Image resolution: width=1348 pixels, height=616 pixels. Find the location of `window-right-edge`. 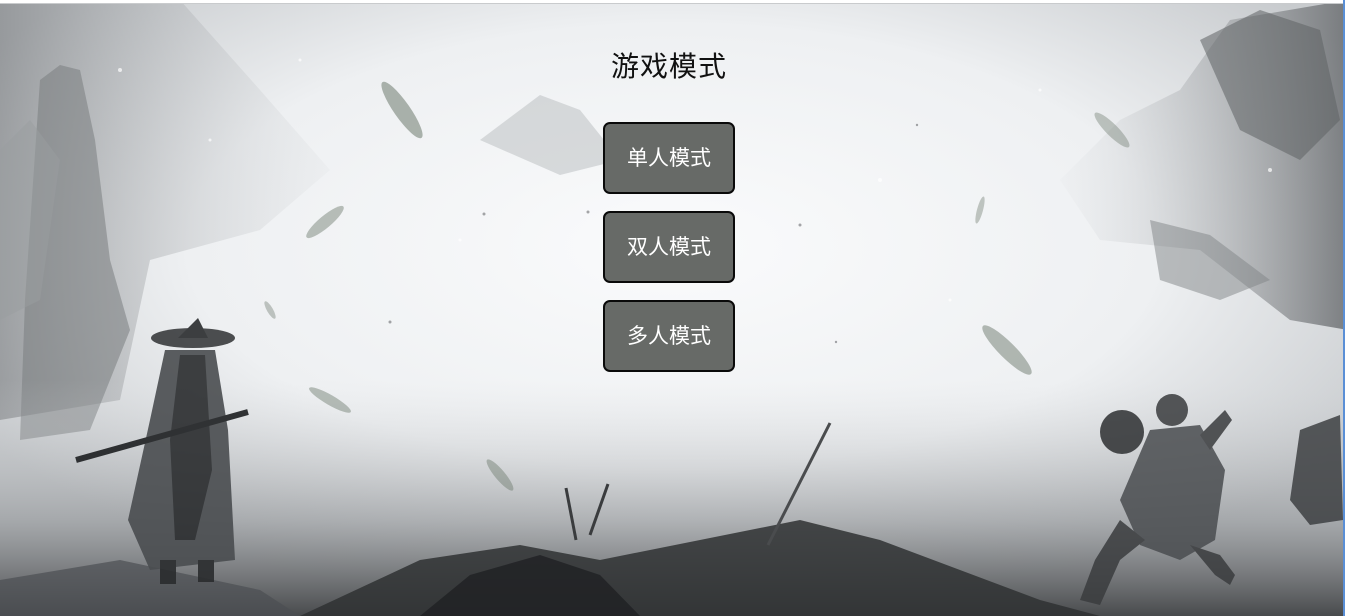

window-right-edge is located at coordinates (1345, 308).